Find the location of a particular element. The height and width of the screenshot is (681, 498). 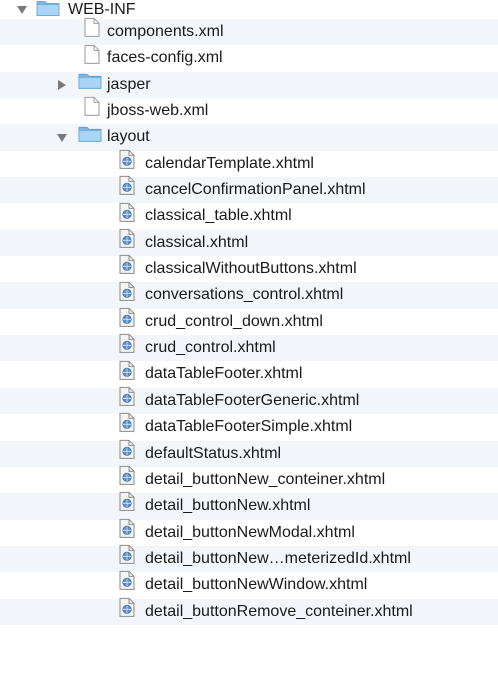

tree-row-label: detail_buttonNewWindow.xhtml is located at coordinates (256, 585).